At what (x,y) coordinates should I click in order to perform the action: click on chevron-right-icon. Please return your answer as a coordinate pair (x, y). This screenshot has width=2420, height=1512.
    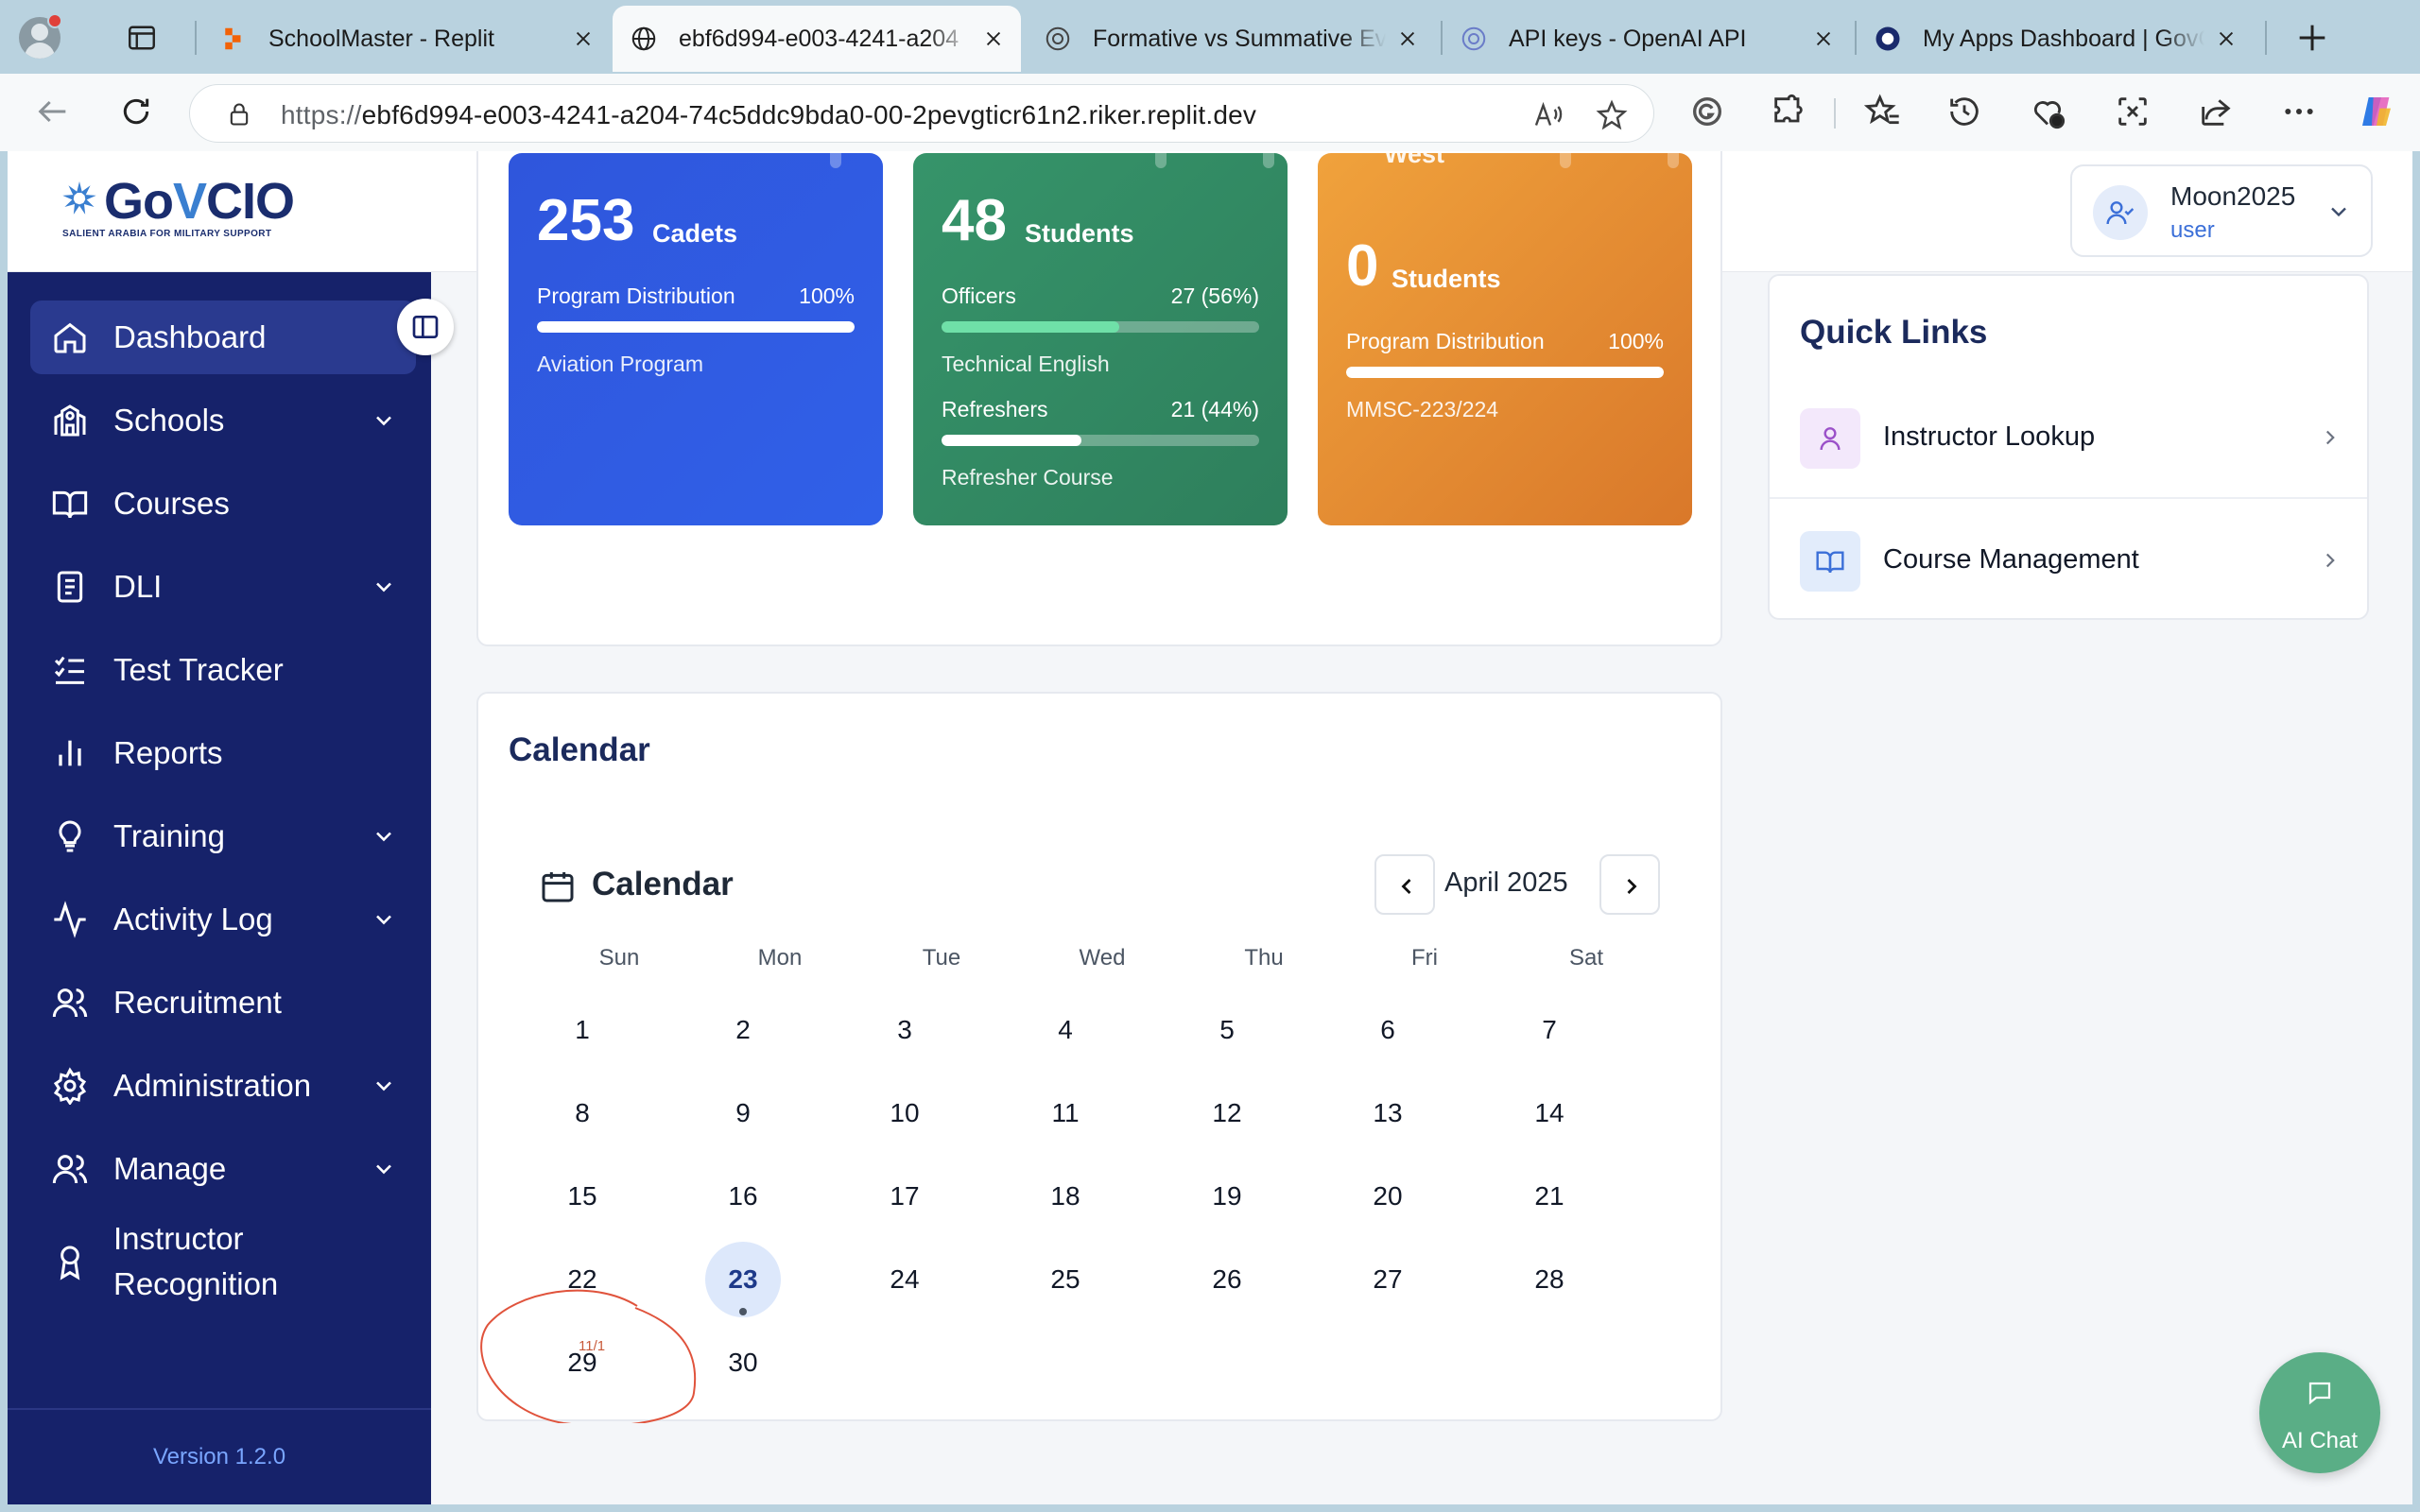
    Looking at the image, I should click on (2330, 560).